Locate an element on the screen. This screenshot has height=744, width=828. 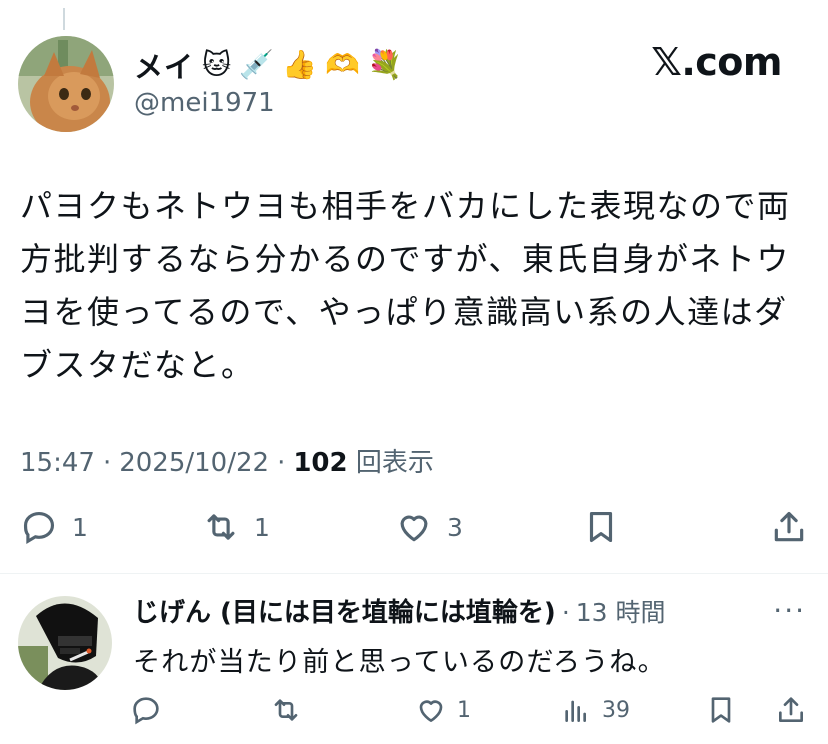
views-label: 回表示 is located at coordinates (394, 463).